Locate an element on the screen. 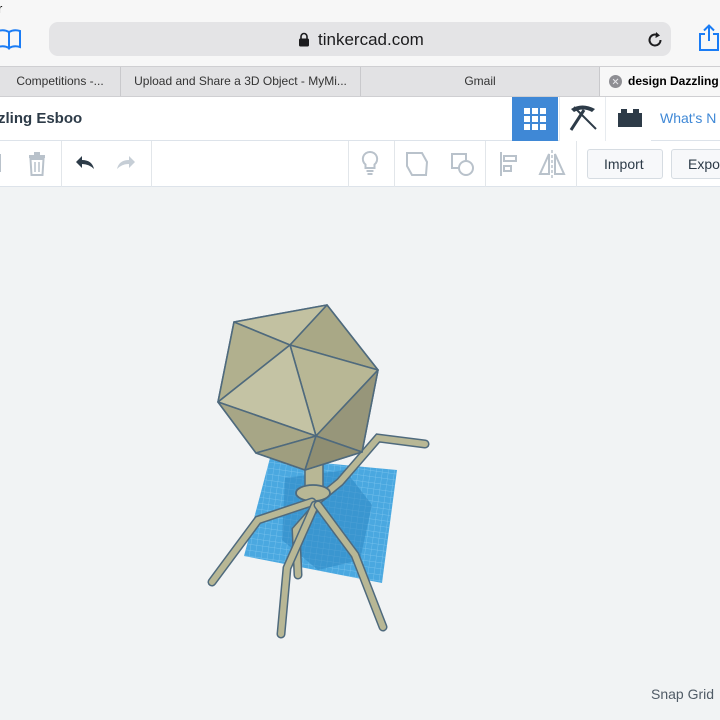  browser-toolbar: r tinkercad.com is located at coordinates (360, 33).